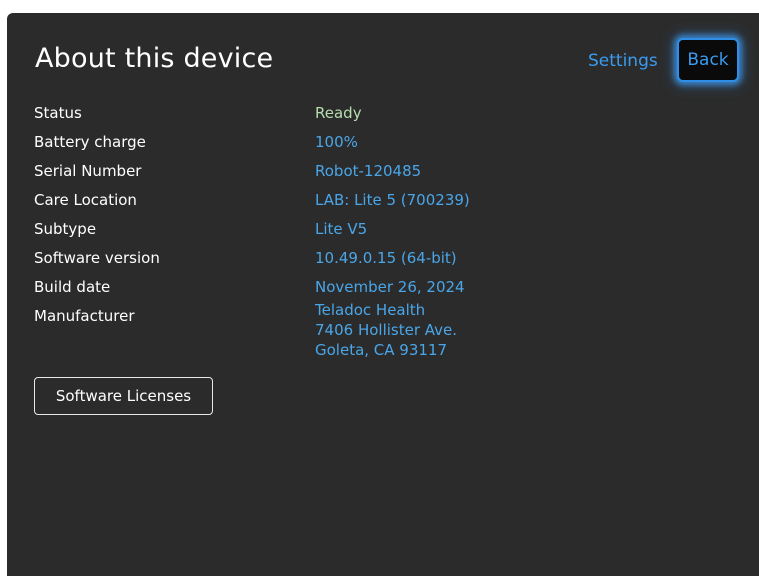 Image resolution: width=759 pixels, height=576 pixels. I want to click on care-location-value: LAB: Lite 5 (700239), so click(392, 200).